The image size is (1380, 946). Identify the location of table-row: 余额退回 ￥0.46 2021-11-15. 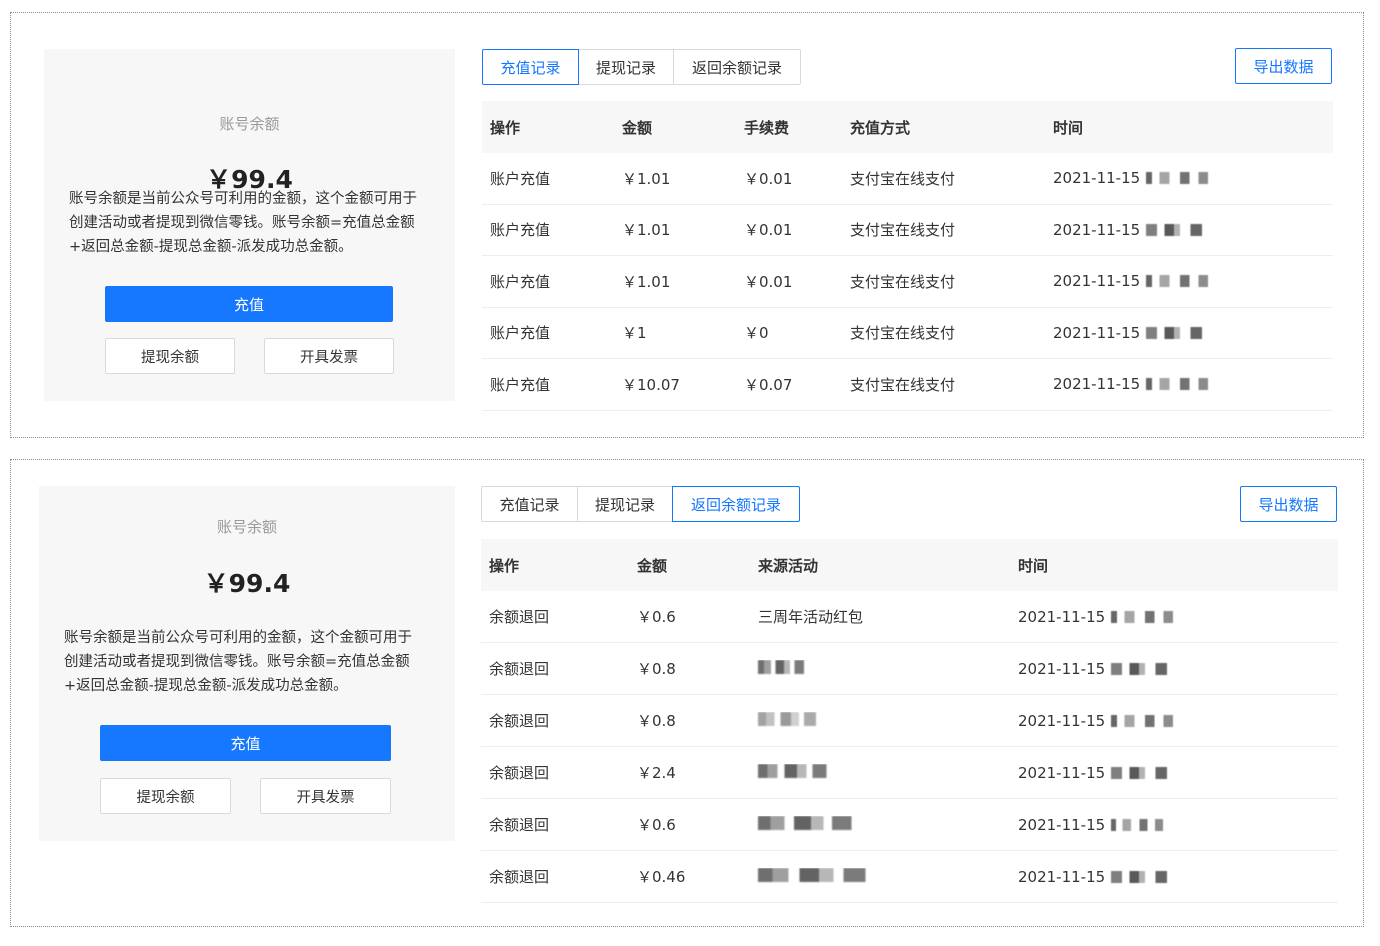
(909, 877).